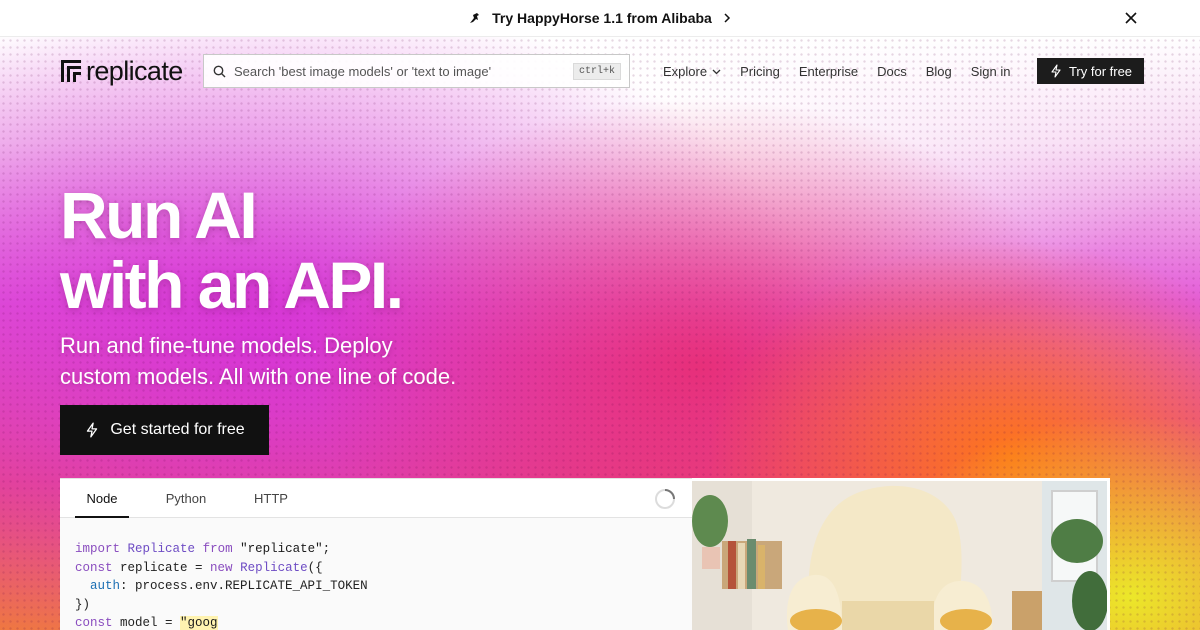 The height and width of the screenshot is (630, 1200). I want to click on nav-docs: Docs, so click(892, 71).